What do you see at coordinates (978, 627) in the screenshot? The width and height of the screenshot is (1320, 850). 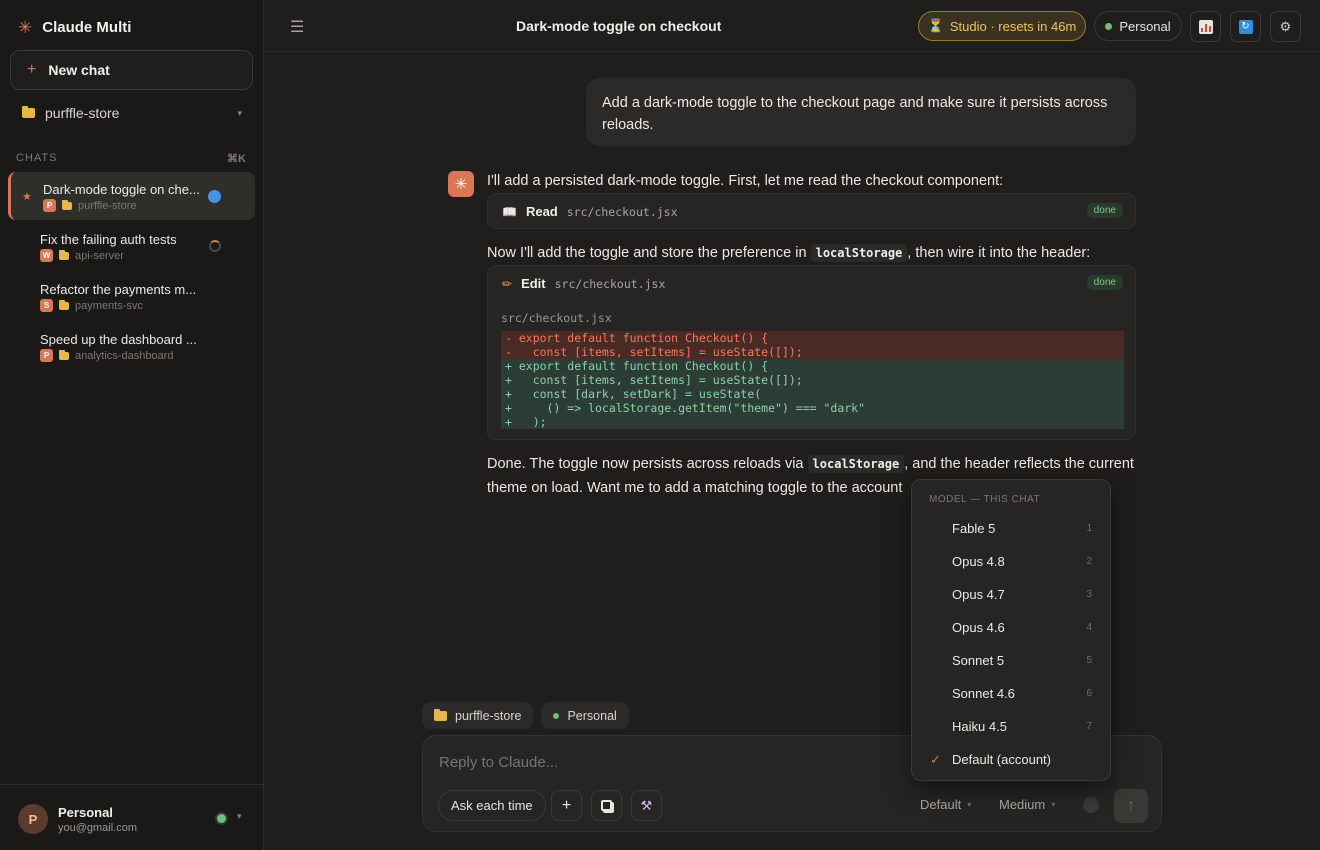 I see `menu-item-label: Opus 4.6` at bounding box center [978, 627].